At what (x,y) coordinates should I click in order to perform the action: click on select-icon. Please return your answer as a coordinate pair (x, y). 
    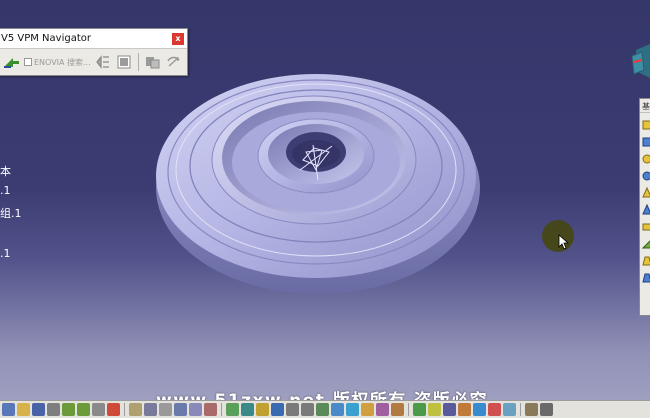
    Looking at the image, I should click on (8, 409).